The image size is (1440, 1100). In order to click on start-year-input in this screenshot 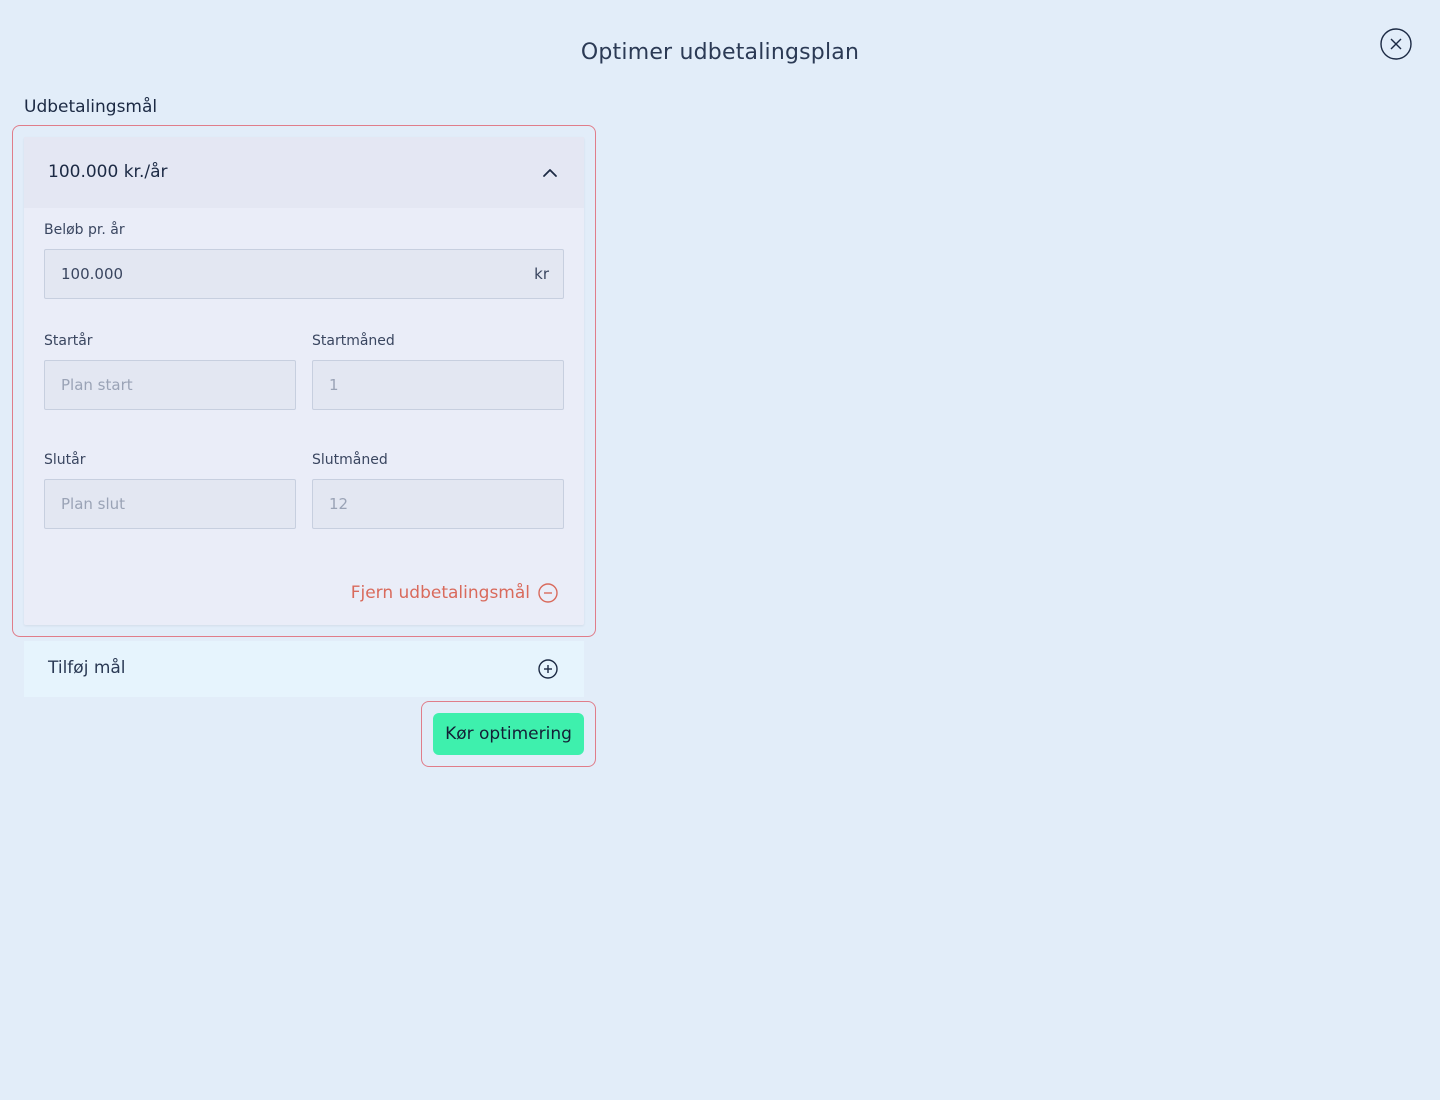, I will do `click(170, 385)`.